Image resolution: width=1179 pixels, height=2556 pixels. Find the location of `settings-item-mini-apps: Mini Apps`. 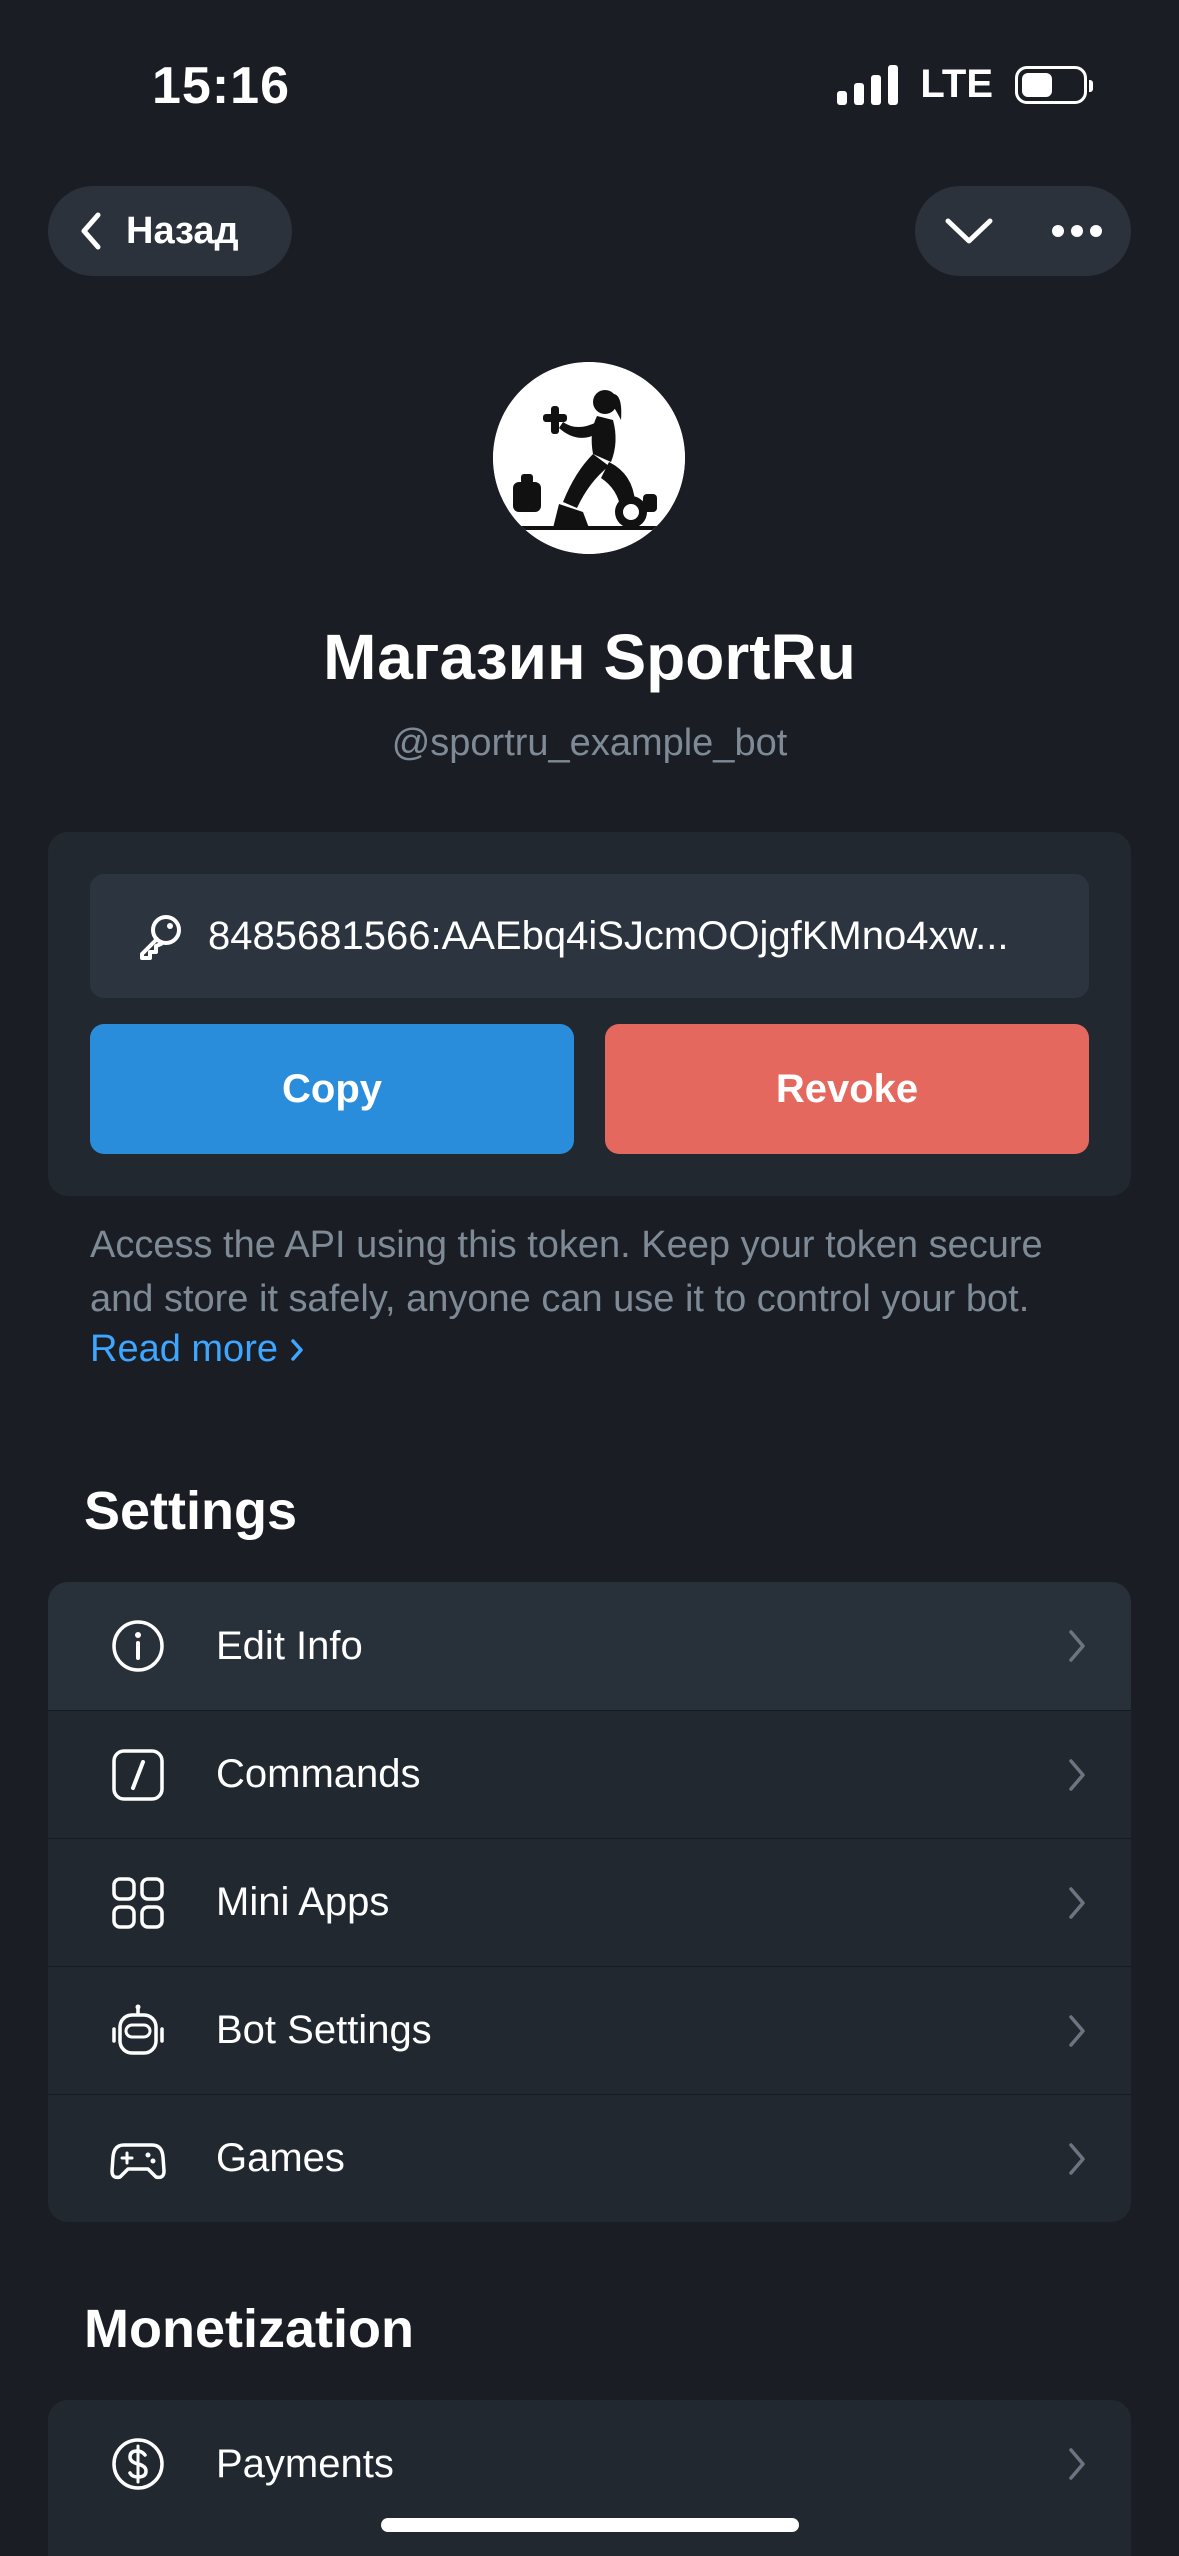

settings-item-mini-apps: Mini Apps is located at coordinates (589, 1902).